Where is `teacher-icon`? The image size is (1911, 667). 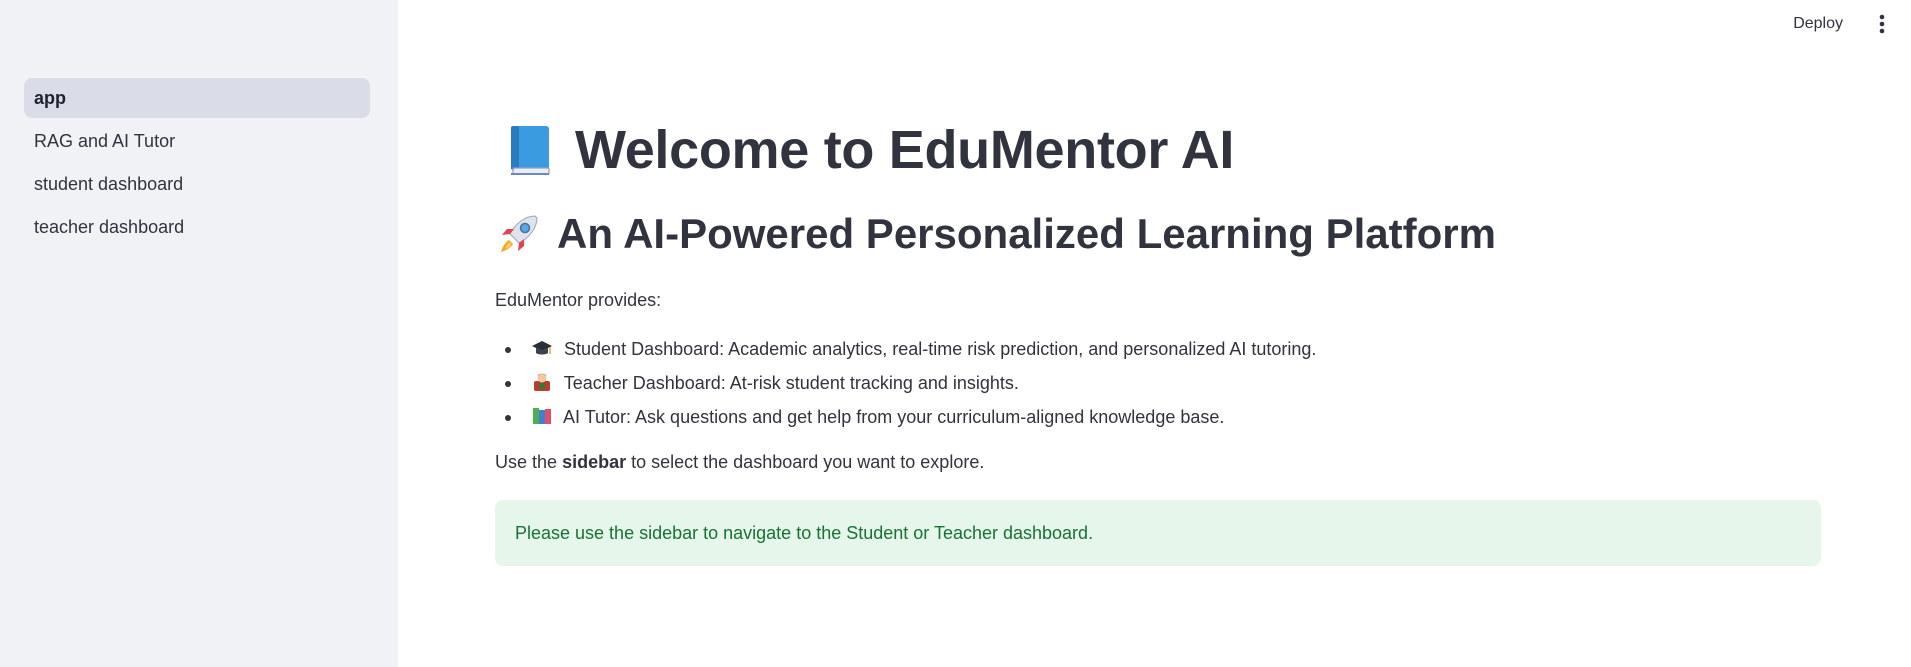 teacher-icon is located at coordinates (542, 380).